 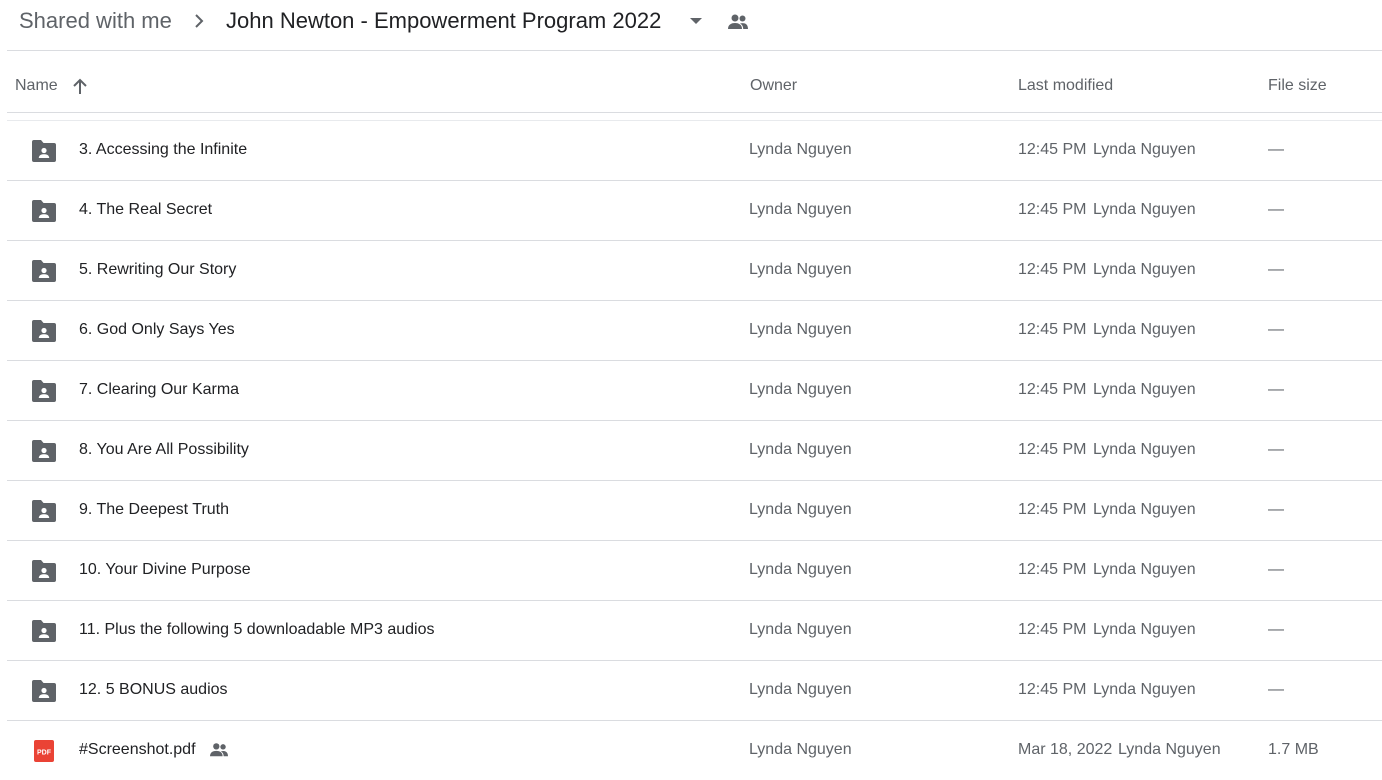 I want to click on breadcrumb-shared-with-me: Shared with me, so click(x=95, y=21).